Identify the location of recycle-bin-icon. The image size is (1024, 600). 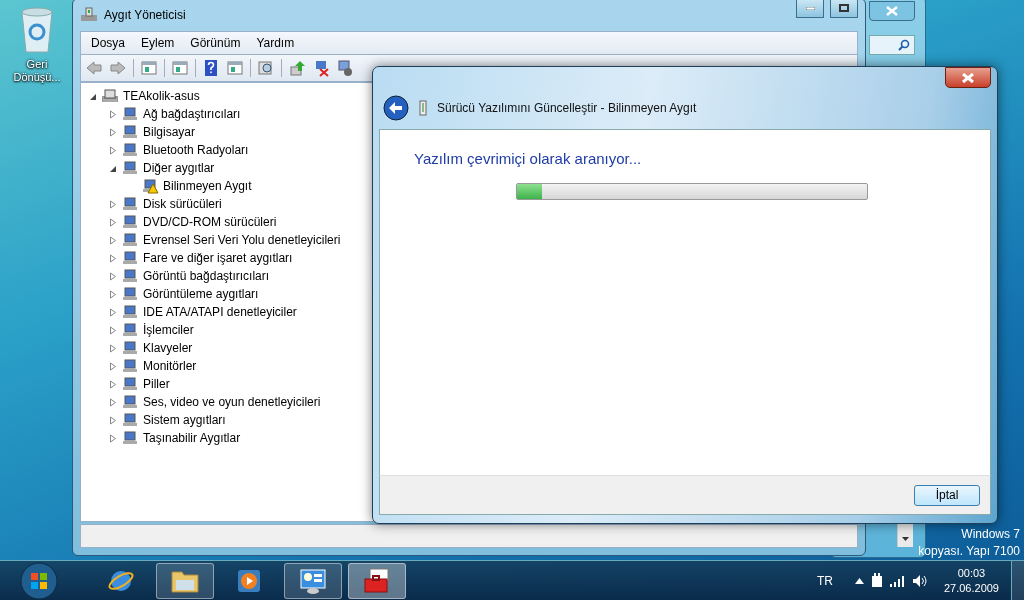
(37, 30).